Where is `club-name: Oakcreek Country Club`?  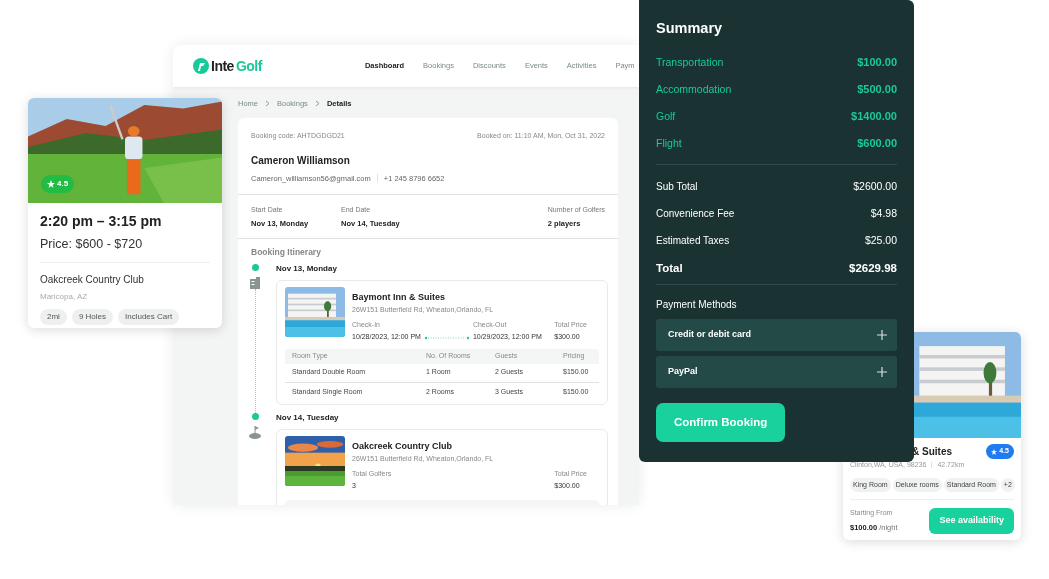
club-name: Oakcreek Country Club is located at coordinates (92, 279).